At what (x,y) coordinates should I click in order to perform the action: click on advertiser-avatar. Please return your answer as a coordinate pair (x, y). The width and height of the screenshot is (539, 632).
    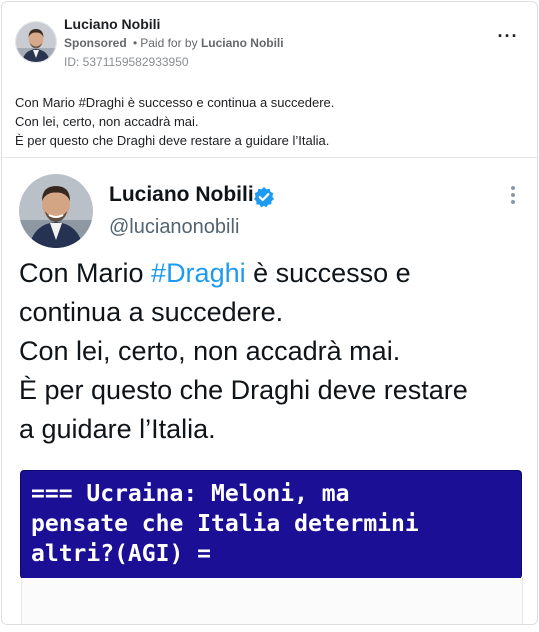
    Looking at the image, I should click on (36, 42).